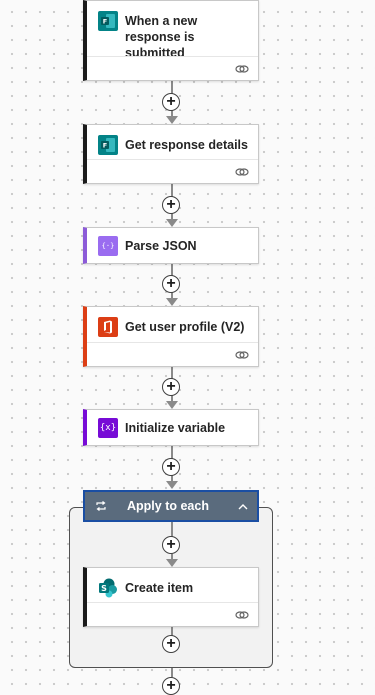  I want to click on trigger-card: F When a new response is submitted, so click(171, 40).